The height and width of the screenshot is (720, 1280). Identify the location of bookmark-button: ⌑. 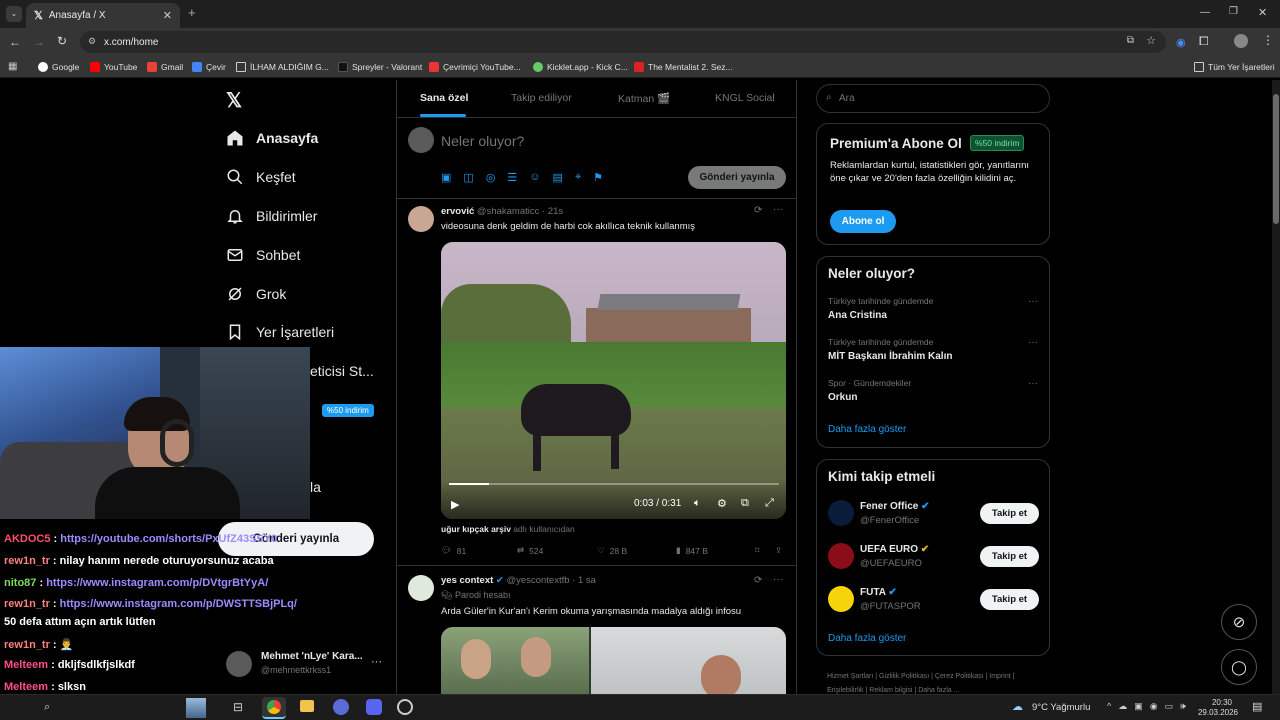
(757, 550).